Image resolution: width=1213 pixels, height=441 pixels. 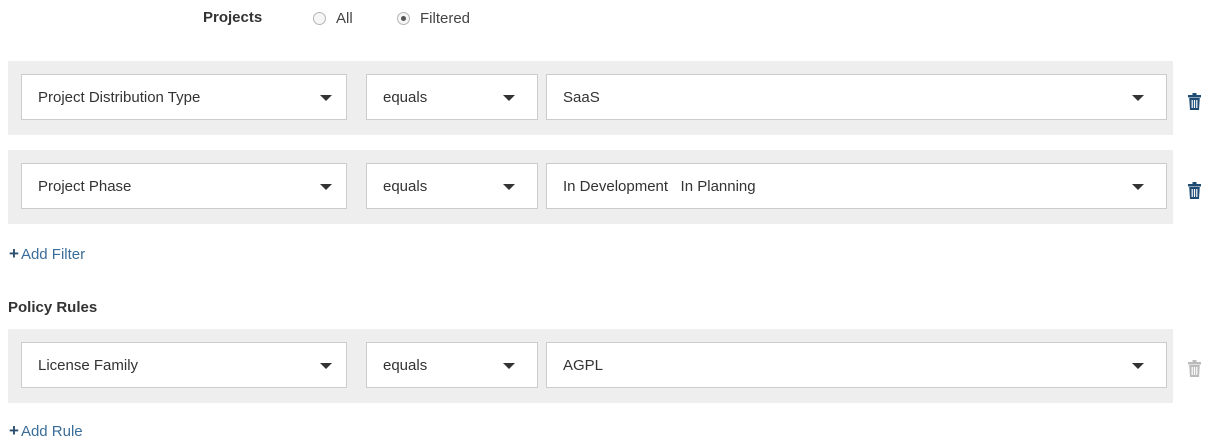 I want to click on add-rule-link: + Add Rule, so click(x=46, y=431).